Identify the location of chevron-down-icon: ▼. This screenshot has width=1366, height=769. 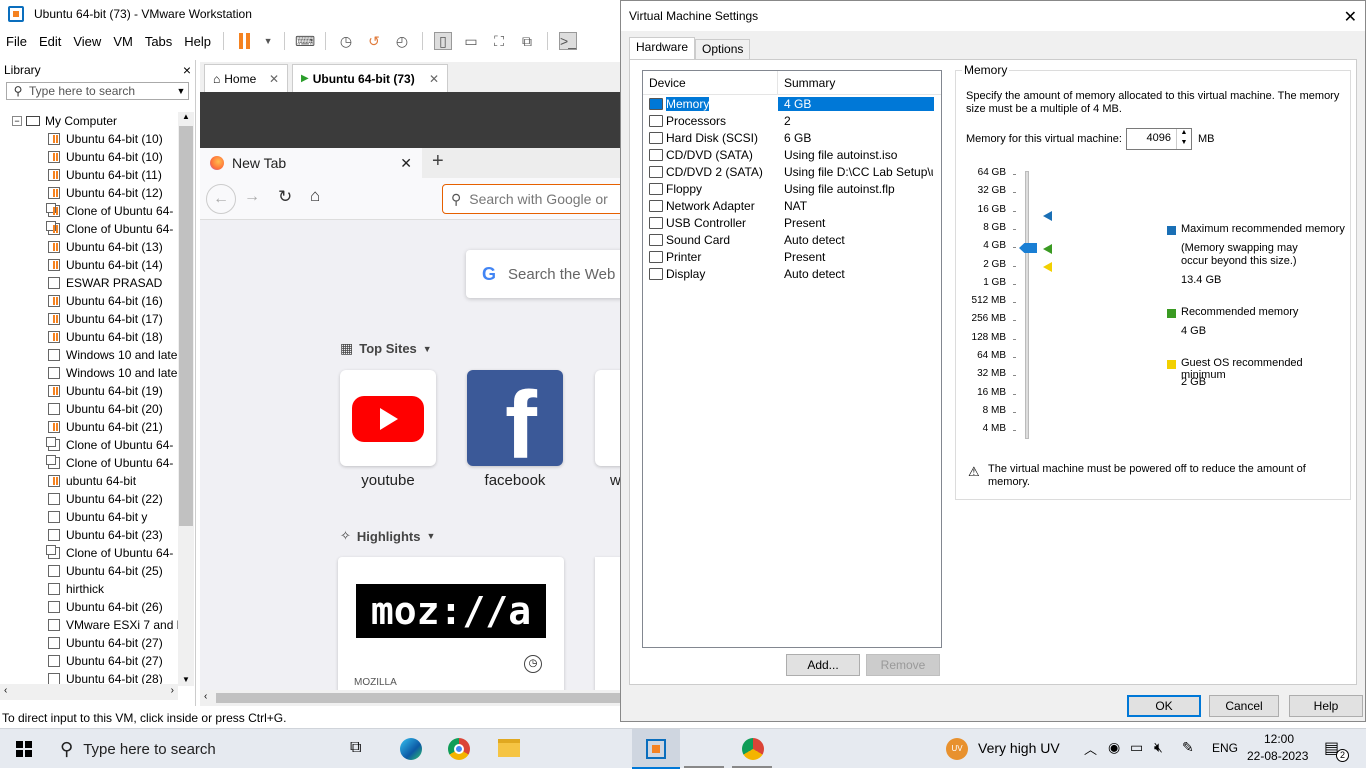
(181, 91).